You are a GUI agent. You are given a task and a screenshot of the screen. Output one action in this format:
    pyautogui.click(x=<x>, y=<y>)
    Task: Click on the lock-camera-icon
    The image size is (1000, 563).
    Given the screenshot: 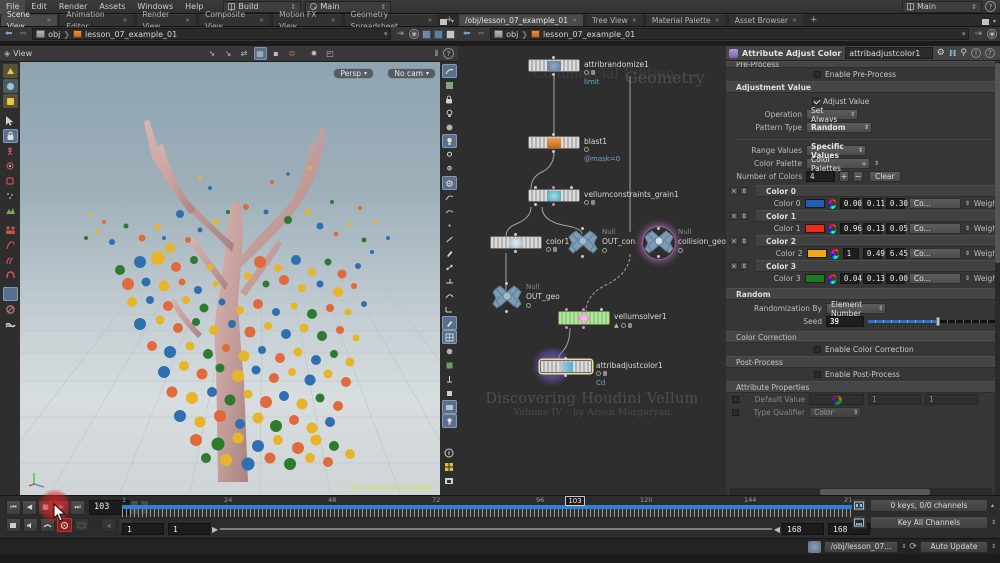 What is the action you would take?
    pyautogui.click(x=449, y=99)
    